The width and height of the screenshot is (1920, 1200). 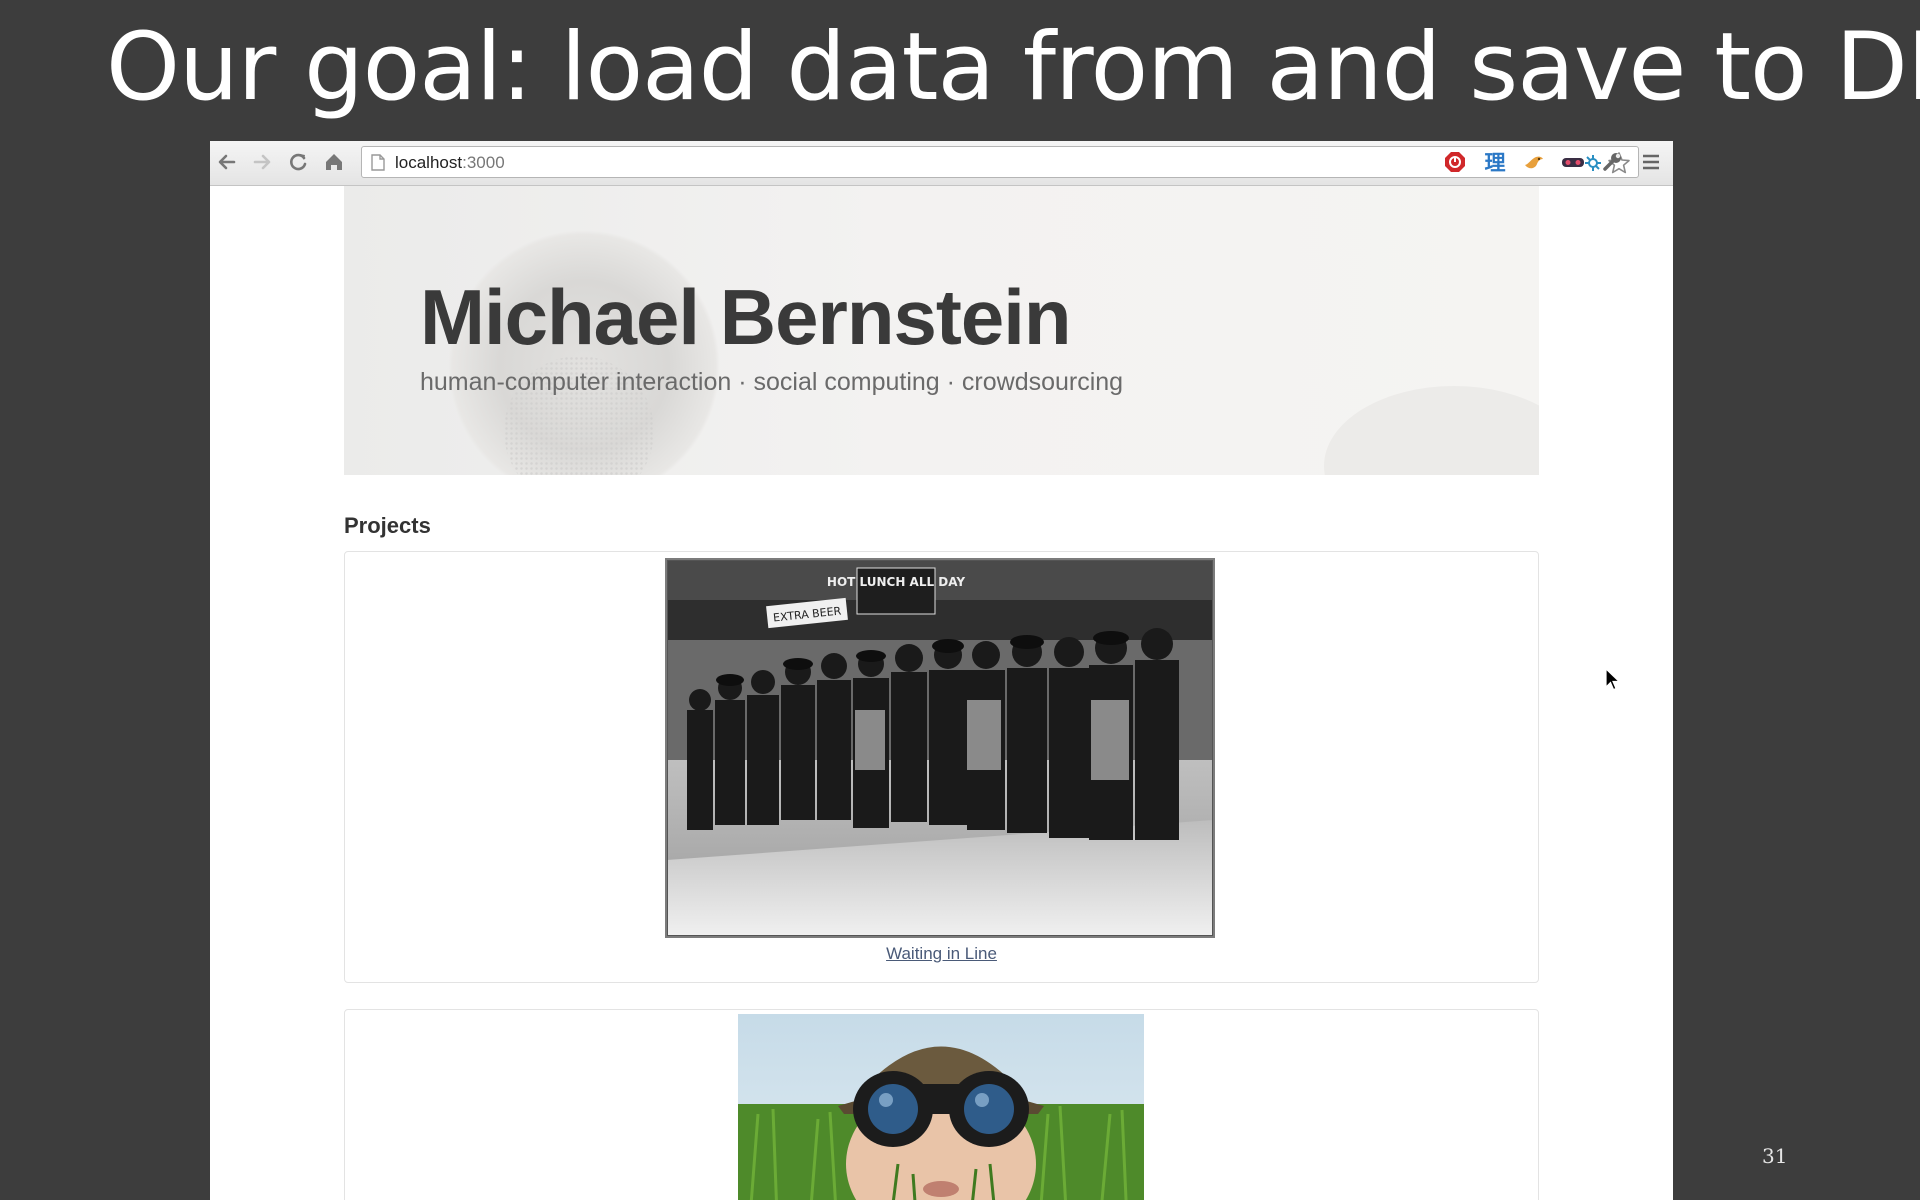 I want to click on browser-toolbar: localhost:3000 理, so click(x=941, y=163).